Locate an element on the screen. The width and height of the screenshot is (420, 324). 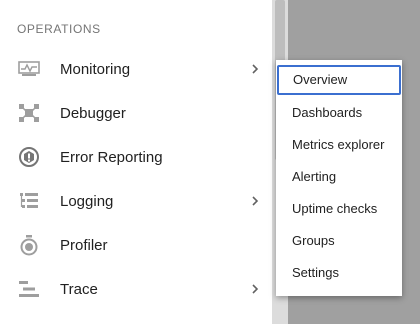
sidebar-item-label: Profiler is located at coordinates (84, 245).